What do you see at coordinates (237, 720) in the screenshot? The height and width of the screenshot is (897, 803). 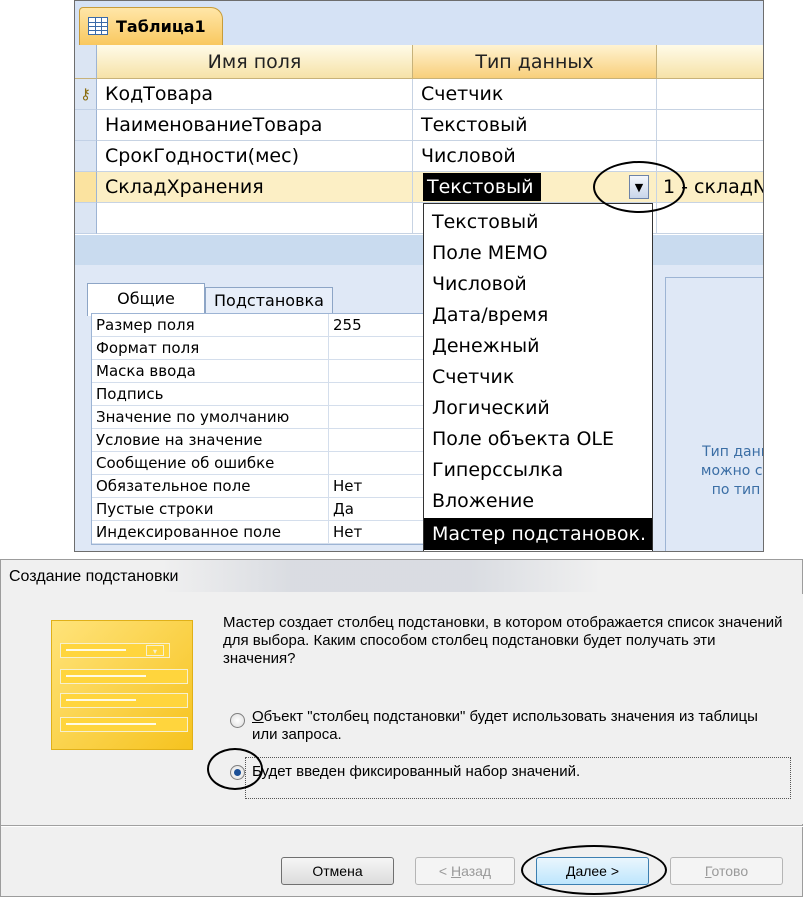 I see `radio-table-or-query` at bounding box center [237, 720].